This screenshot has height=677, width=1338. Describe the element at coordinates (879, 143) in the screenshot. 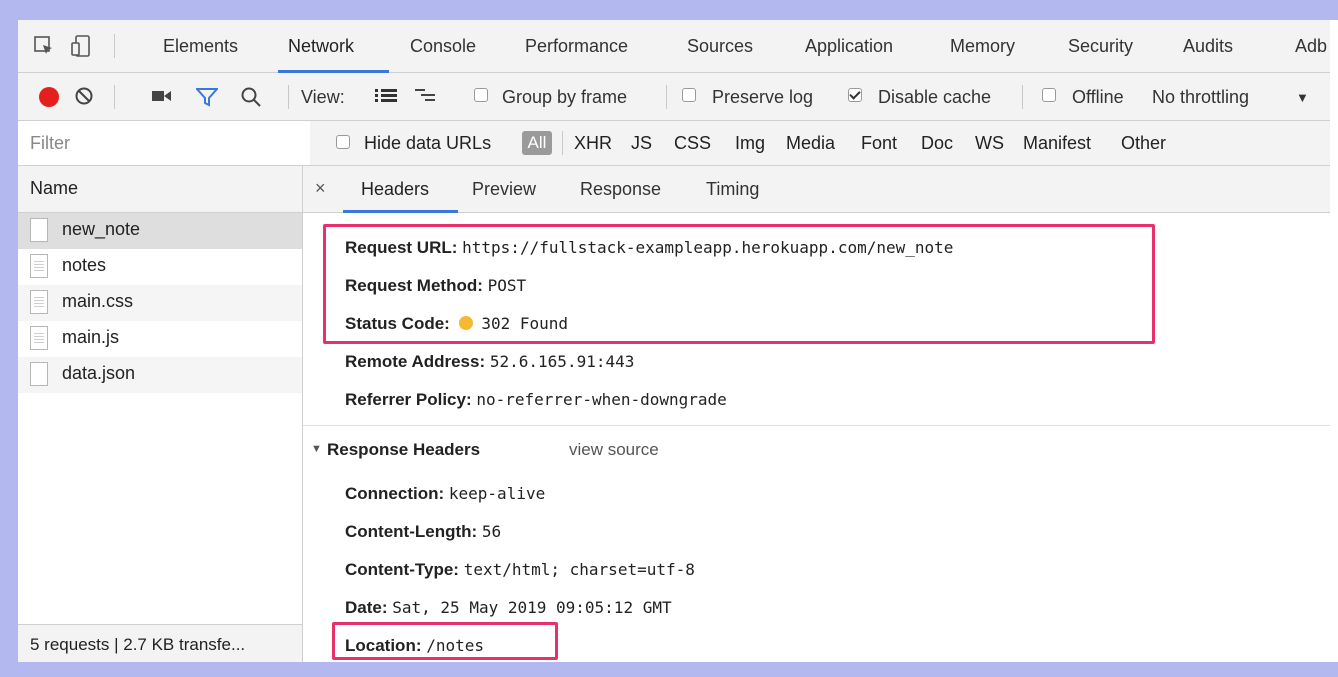

I see `type-filter-font: Font` at that location.